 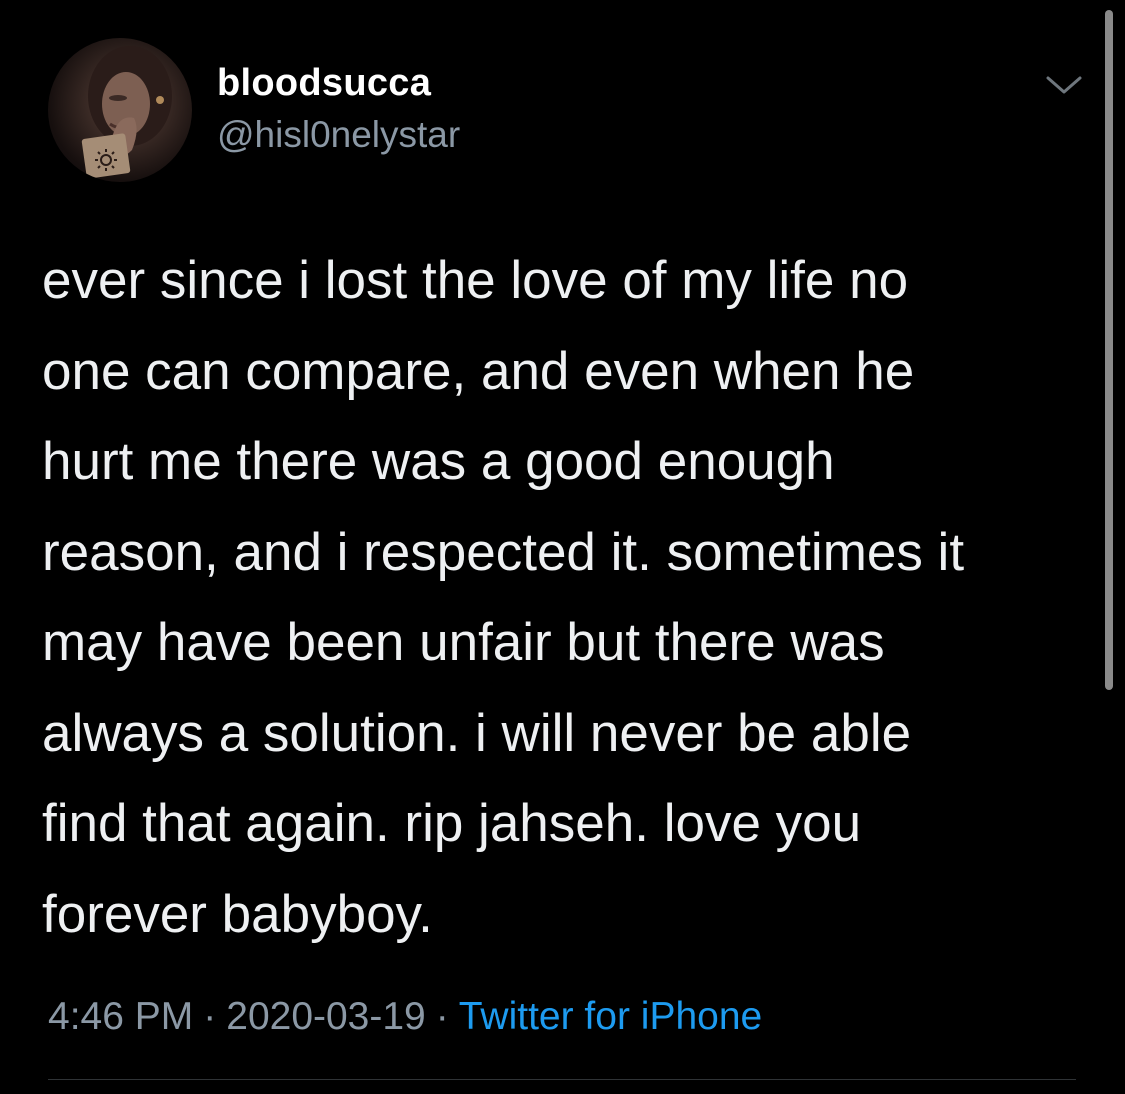 I want to click on tweet-source-link: Twitter for iPhone, so click(x=610, y=1016).